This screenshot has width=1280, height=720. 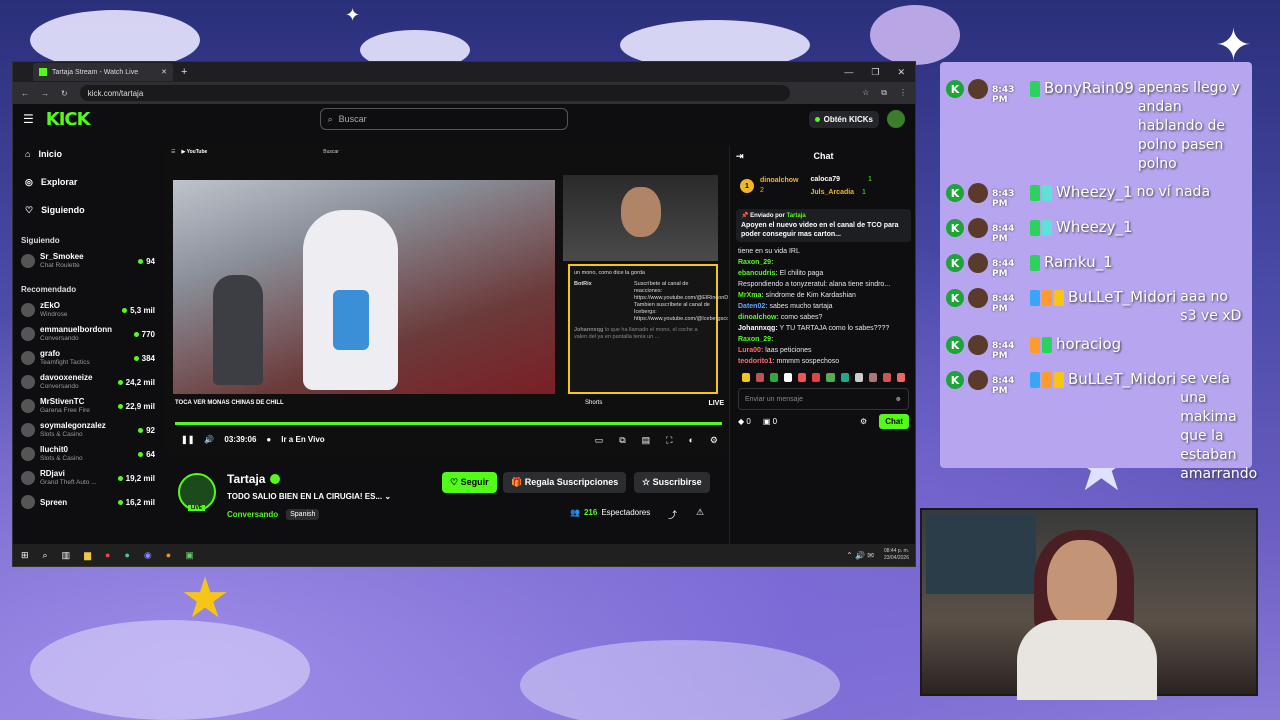 What do you see at coordinates (1047, 228) in the screenshot?
I see `chat-badge-icon` at bounding box center [1047, 228].